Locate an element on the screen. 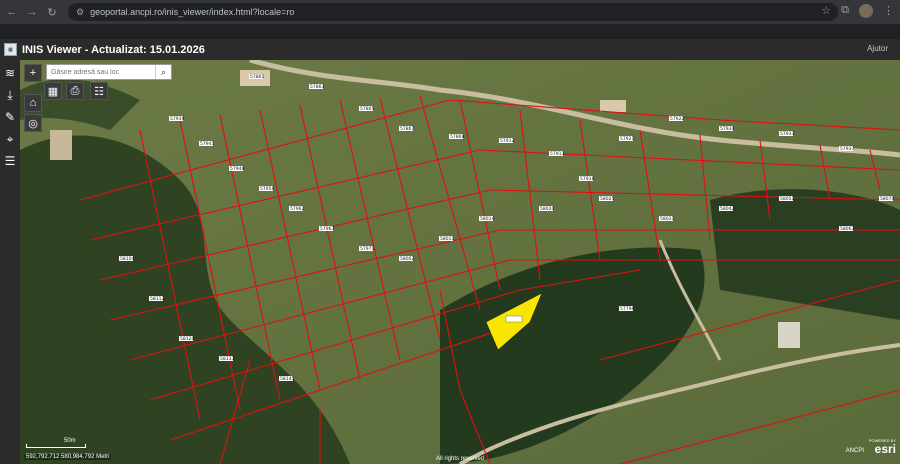  parcel-label: 58025 is located at coordinates (607, 199).